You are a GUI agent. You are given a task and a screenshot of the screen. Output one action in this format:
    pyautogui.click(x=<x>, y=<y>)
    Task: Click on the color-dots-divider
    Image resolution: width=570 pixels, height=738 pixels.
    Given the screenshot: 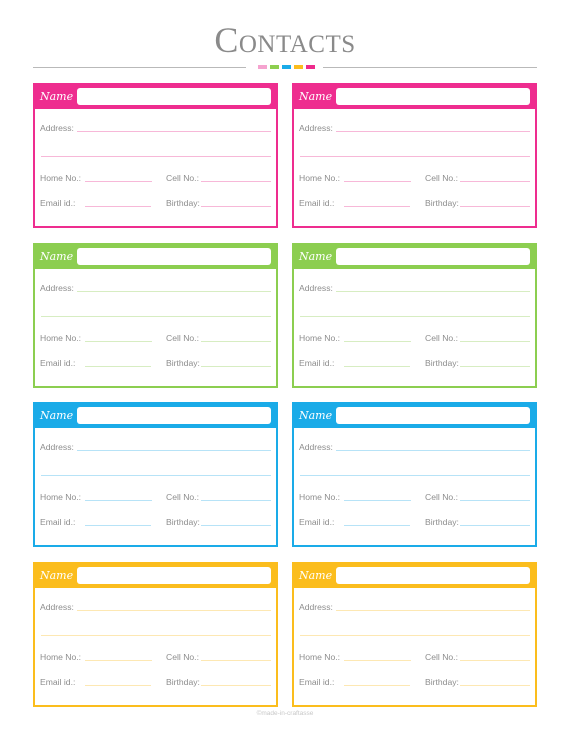 What is the action you would take?
    pyautogui.click(x=286, y=67)
    